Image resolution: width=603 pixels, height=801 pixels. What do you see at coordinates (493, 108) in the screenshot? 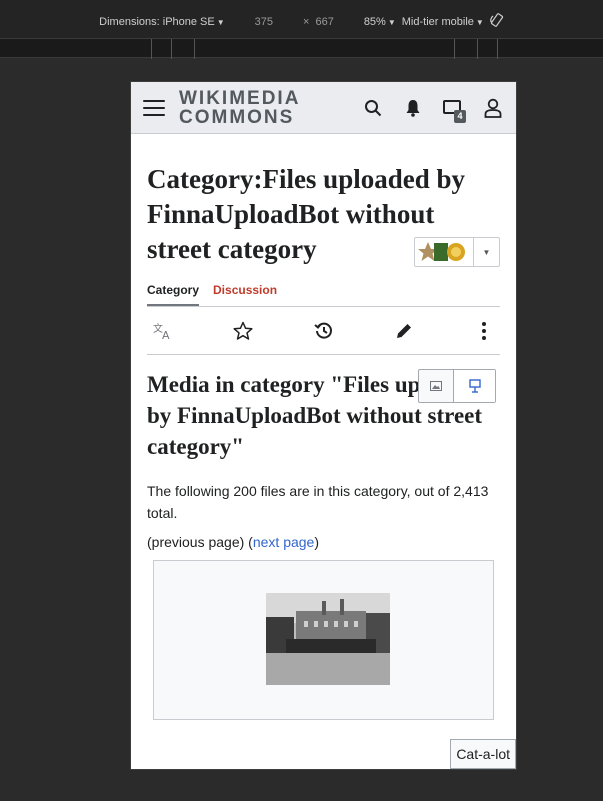
I see `user-icon` at bounding box center [493, 108].